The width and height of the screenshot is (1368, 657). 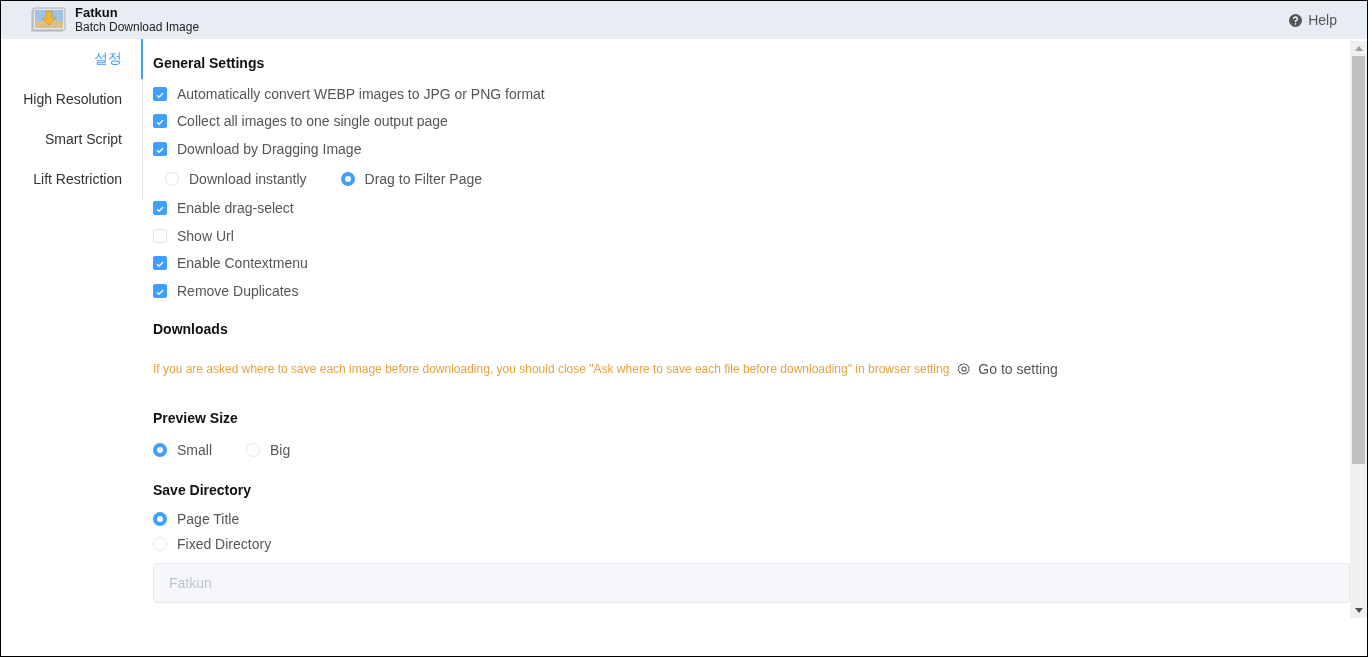 I want to click on section-title: Preview Size, so click(x=196, y=418).